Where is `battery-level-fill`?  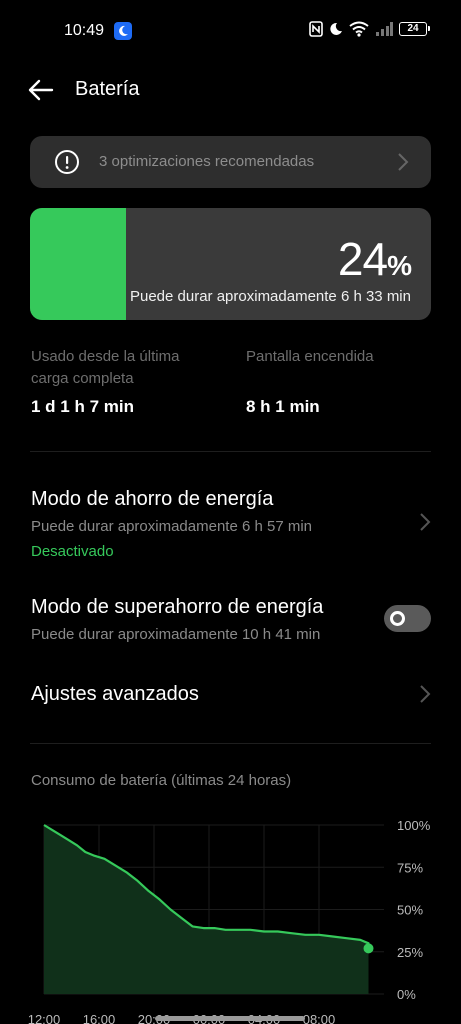
battery-level-fill is located at coordinates (78, 264).